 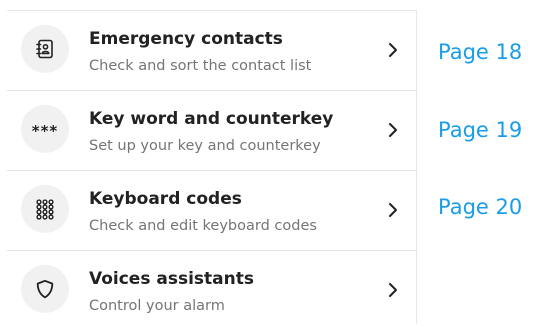 I want to click on menu-item-subtitle: Set up your key and counterkey, so click(x=205, y=146).